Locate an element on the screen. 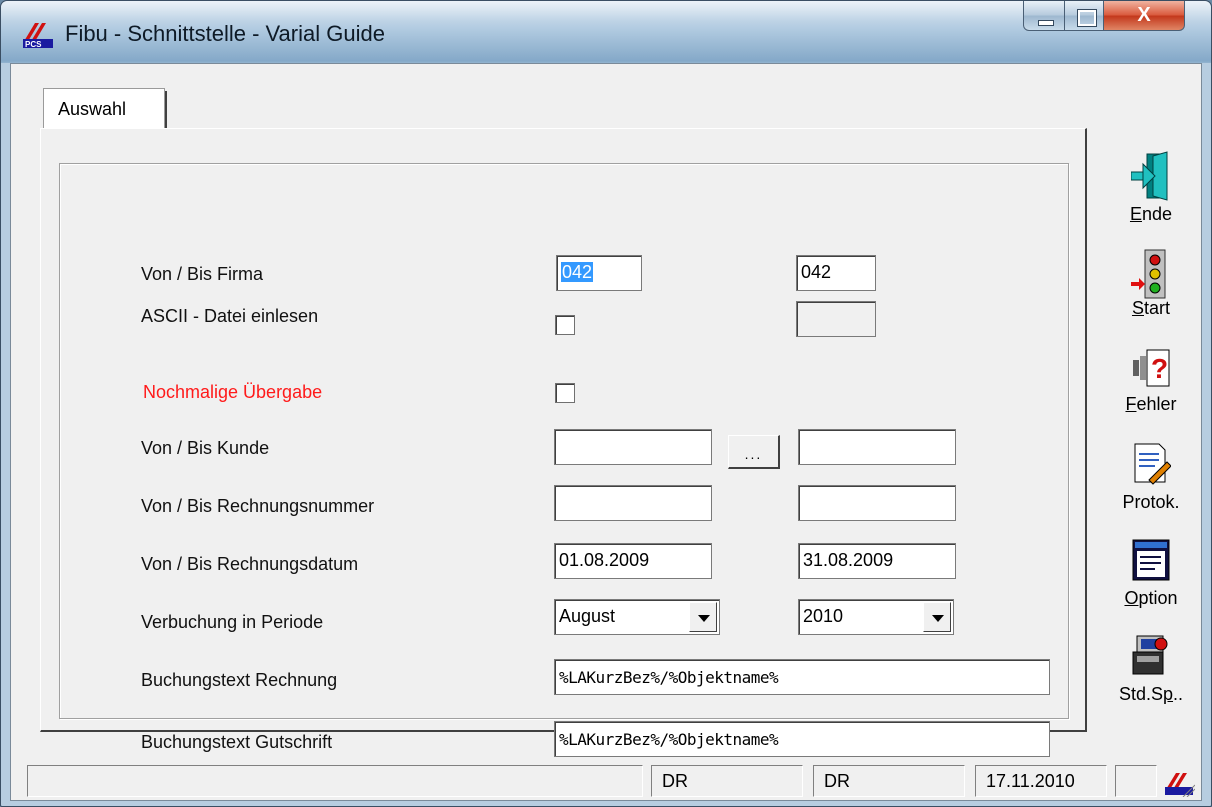 The height and width of the screenshot is (807, 1212). protocol-document-icon is located at coordinates (1152, 464).